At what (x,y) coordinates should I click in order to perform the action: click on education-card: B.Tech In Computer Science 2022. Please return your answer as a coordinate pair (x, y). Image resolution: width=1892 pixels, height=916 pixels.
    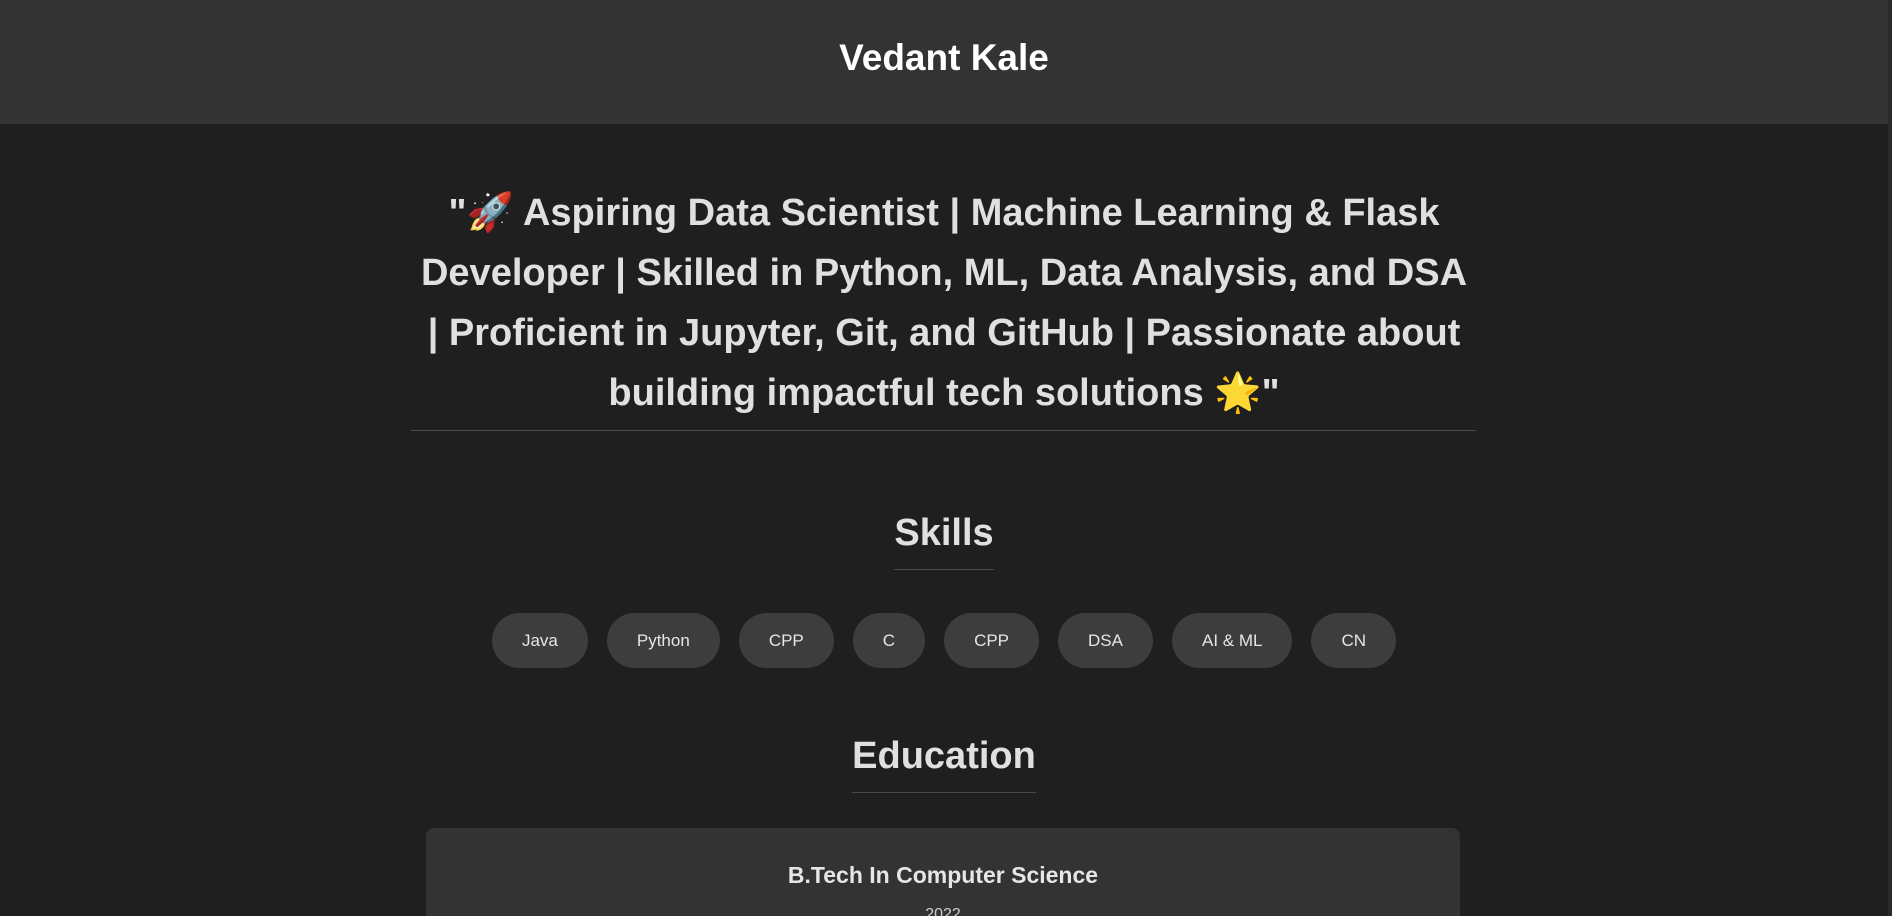
    Looking at the image, I should click on (943, 872).